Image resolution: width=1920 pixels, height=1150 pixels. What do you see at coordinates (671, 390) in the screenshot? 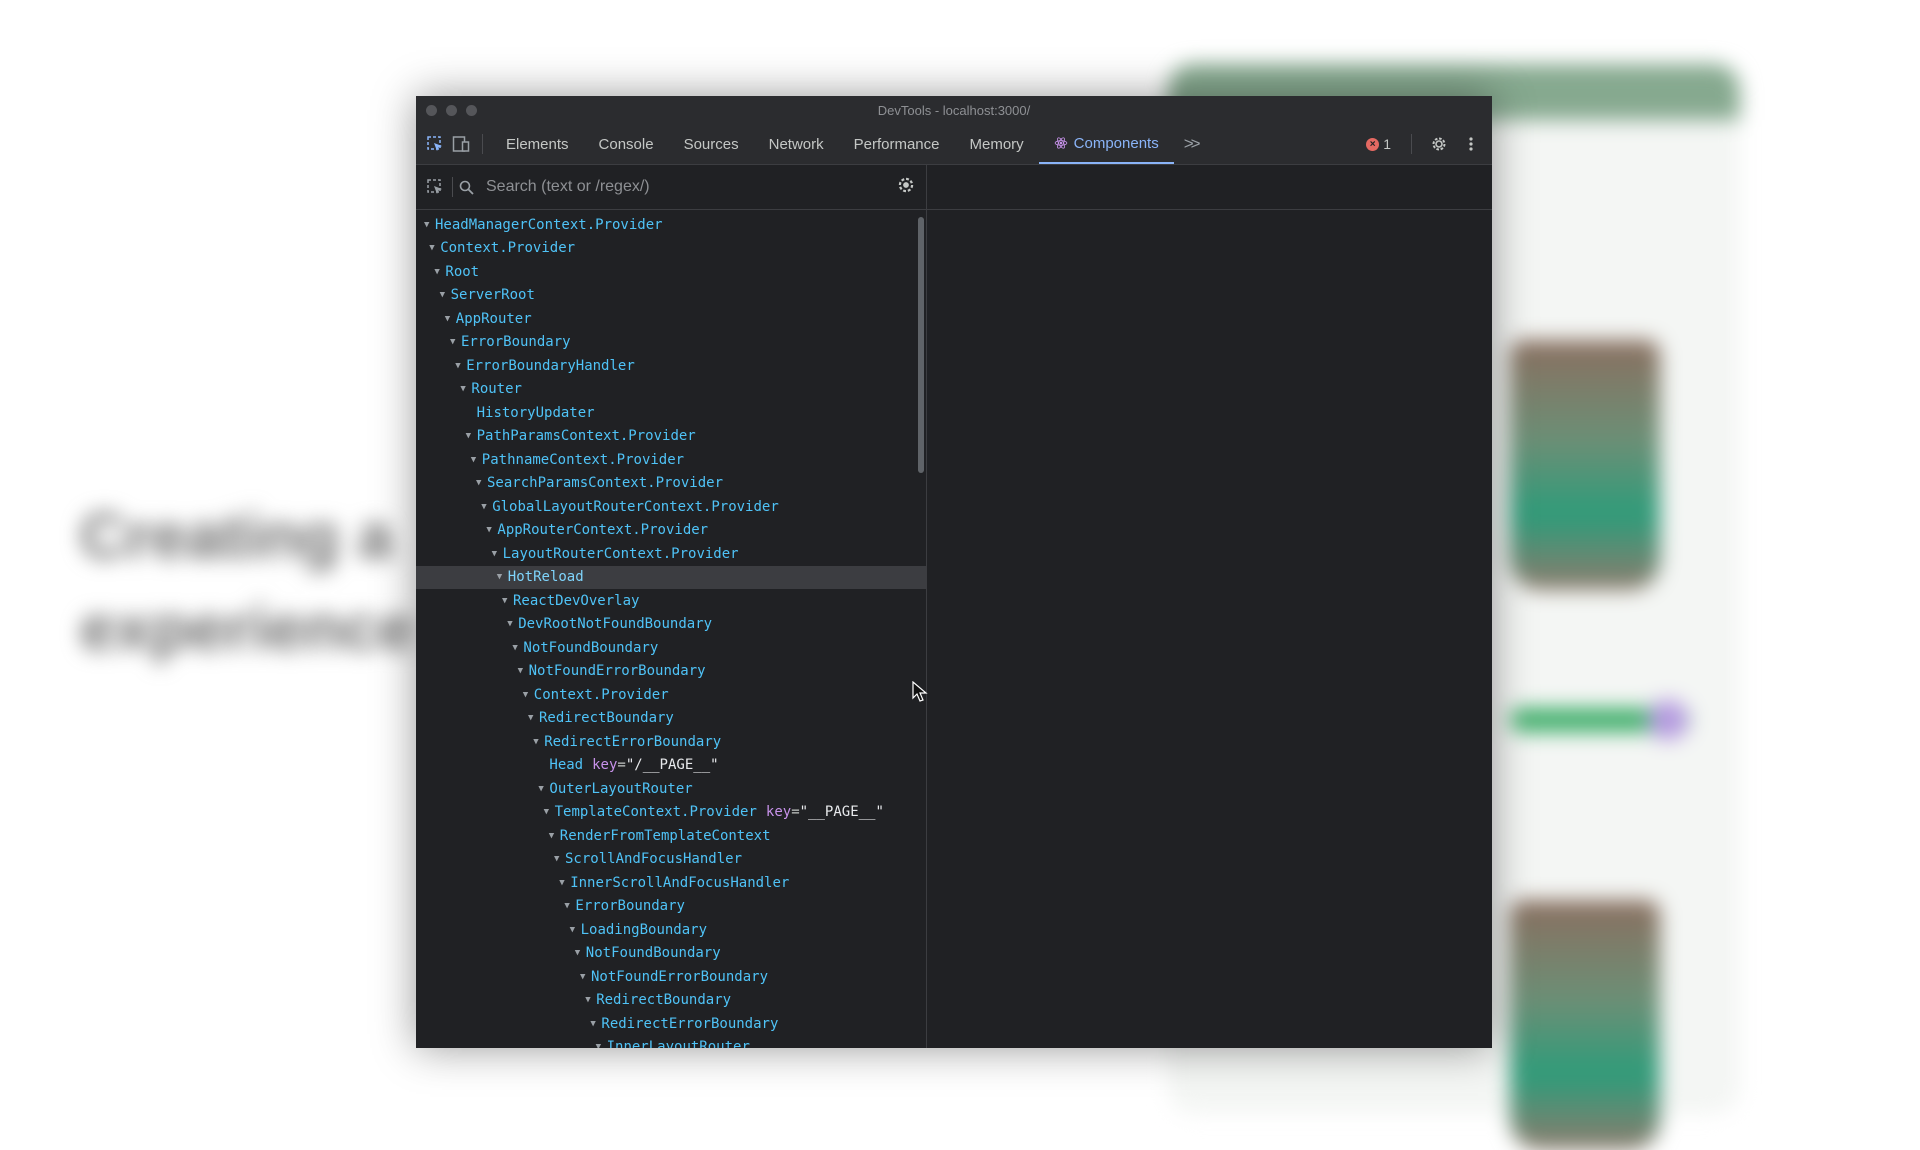
I see `tree-row: ▼ Router` at bounding box center [671, 390].